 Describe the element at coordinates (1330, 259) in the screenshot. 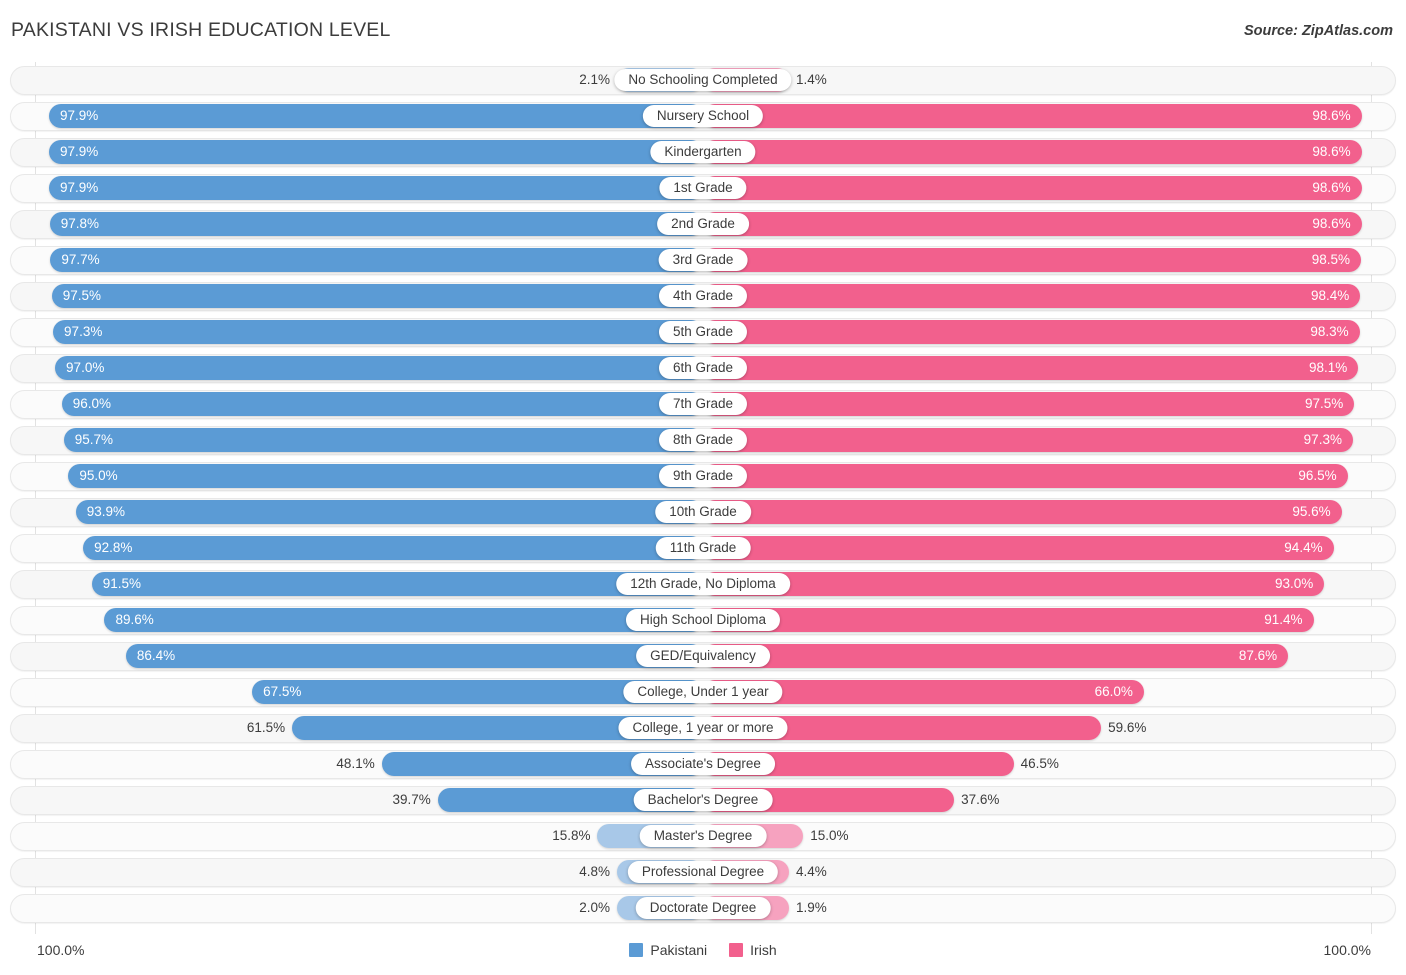

I see `bar-value-label: 98.5%` at that location.